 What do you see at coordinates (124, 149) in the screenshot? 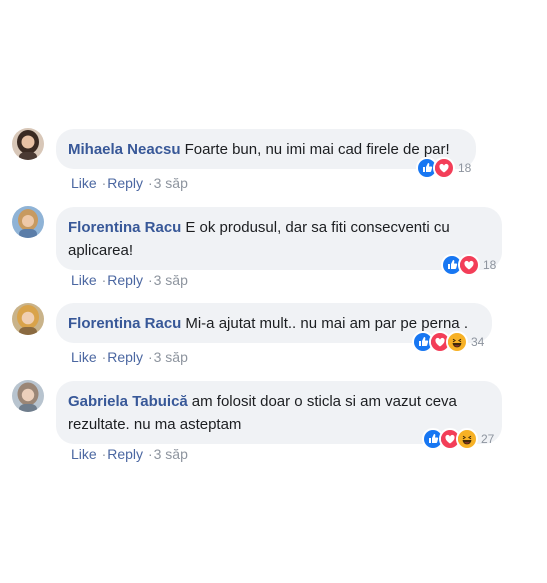
I see `comment-author: Mihaela Neacsu` at bounding box center [124, 149].